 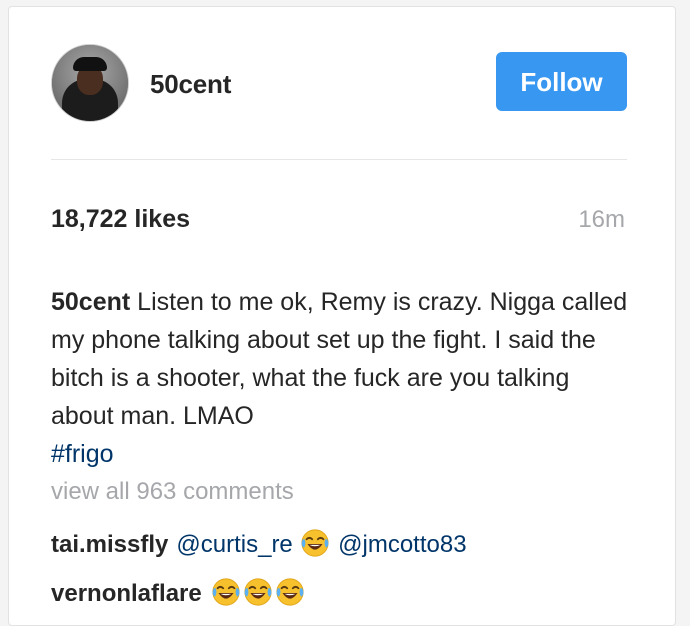 I want to click on follow-button: Follow, so click(x=561, y=81).